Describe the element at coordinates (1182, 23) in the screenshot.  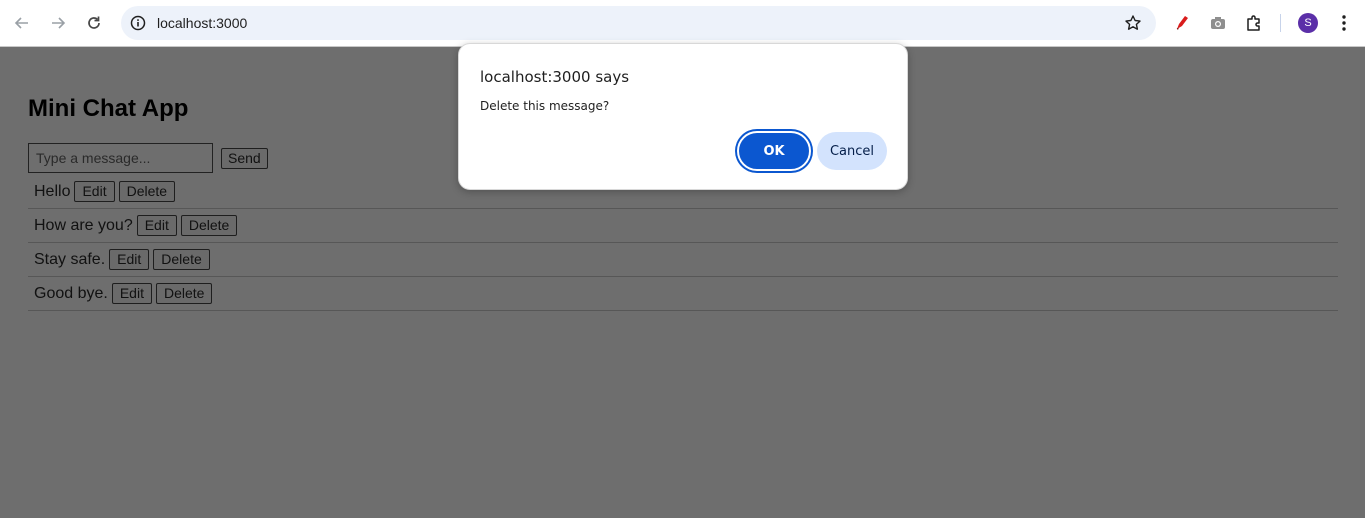
I see `pen-extension-icon` at that location.